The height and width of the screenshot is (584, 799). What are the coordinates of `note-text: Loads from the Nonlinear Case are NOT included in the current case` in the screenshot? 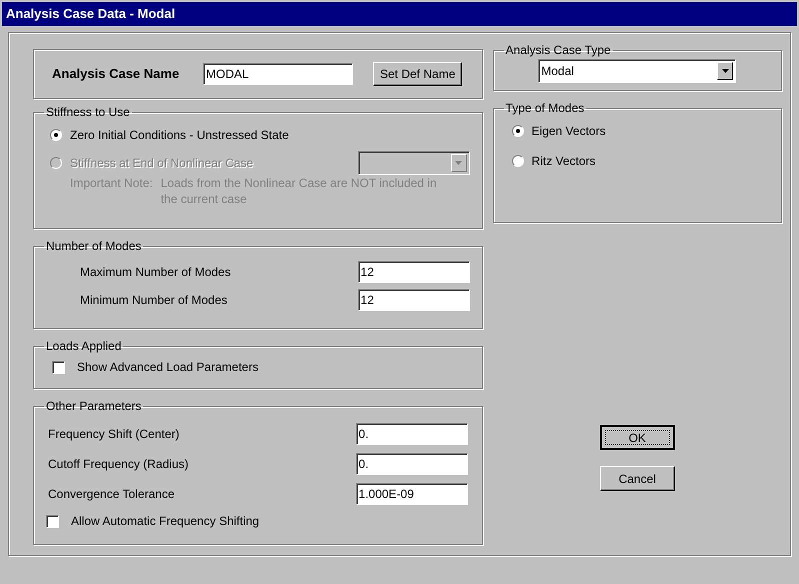 It's located at (299, 191).